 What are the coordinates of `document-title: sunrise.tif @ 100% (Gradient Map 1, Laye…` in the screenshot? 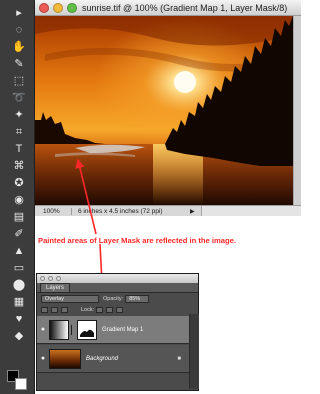 It's located at (185, 7).